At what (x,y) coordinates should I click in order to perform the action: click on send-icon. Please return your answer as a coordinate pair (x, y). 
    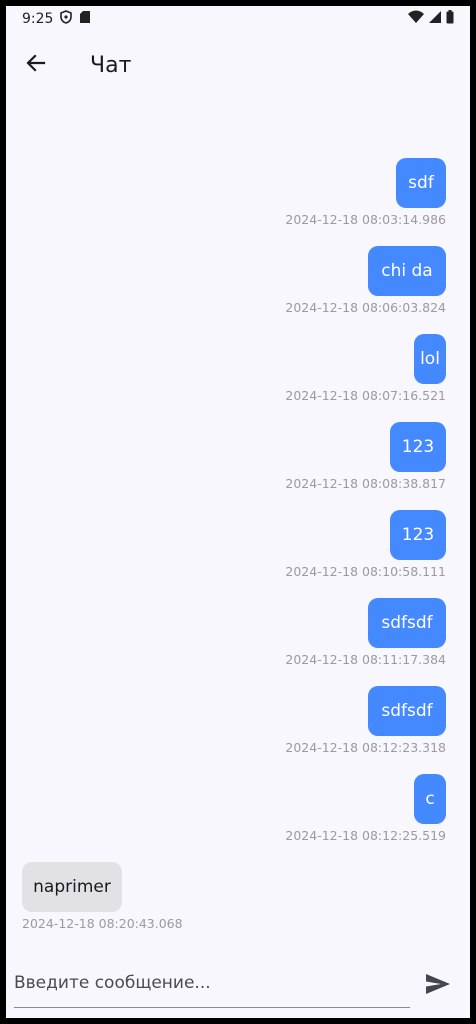
    Looking at the image, I should click on (438, 986).